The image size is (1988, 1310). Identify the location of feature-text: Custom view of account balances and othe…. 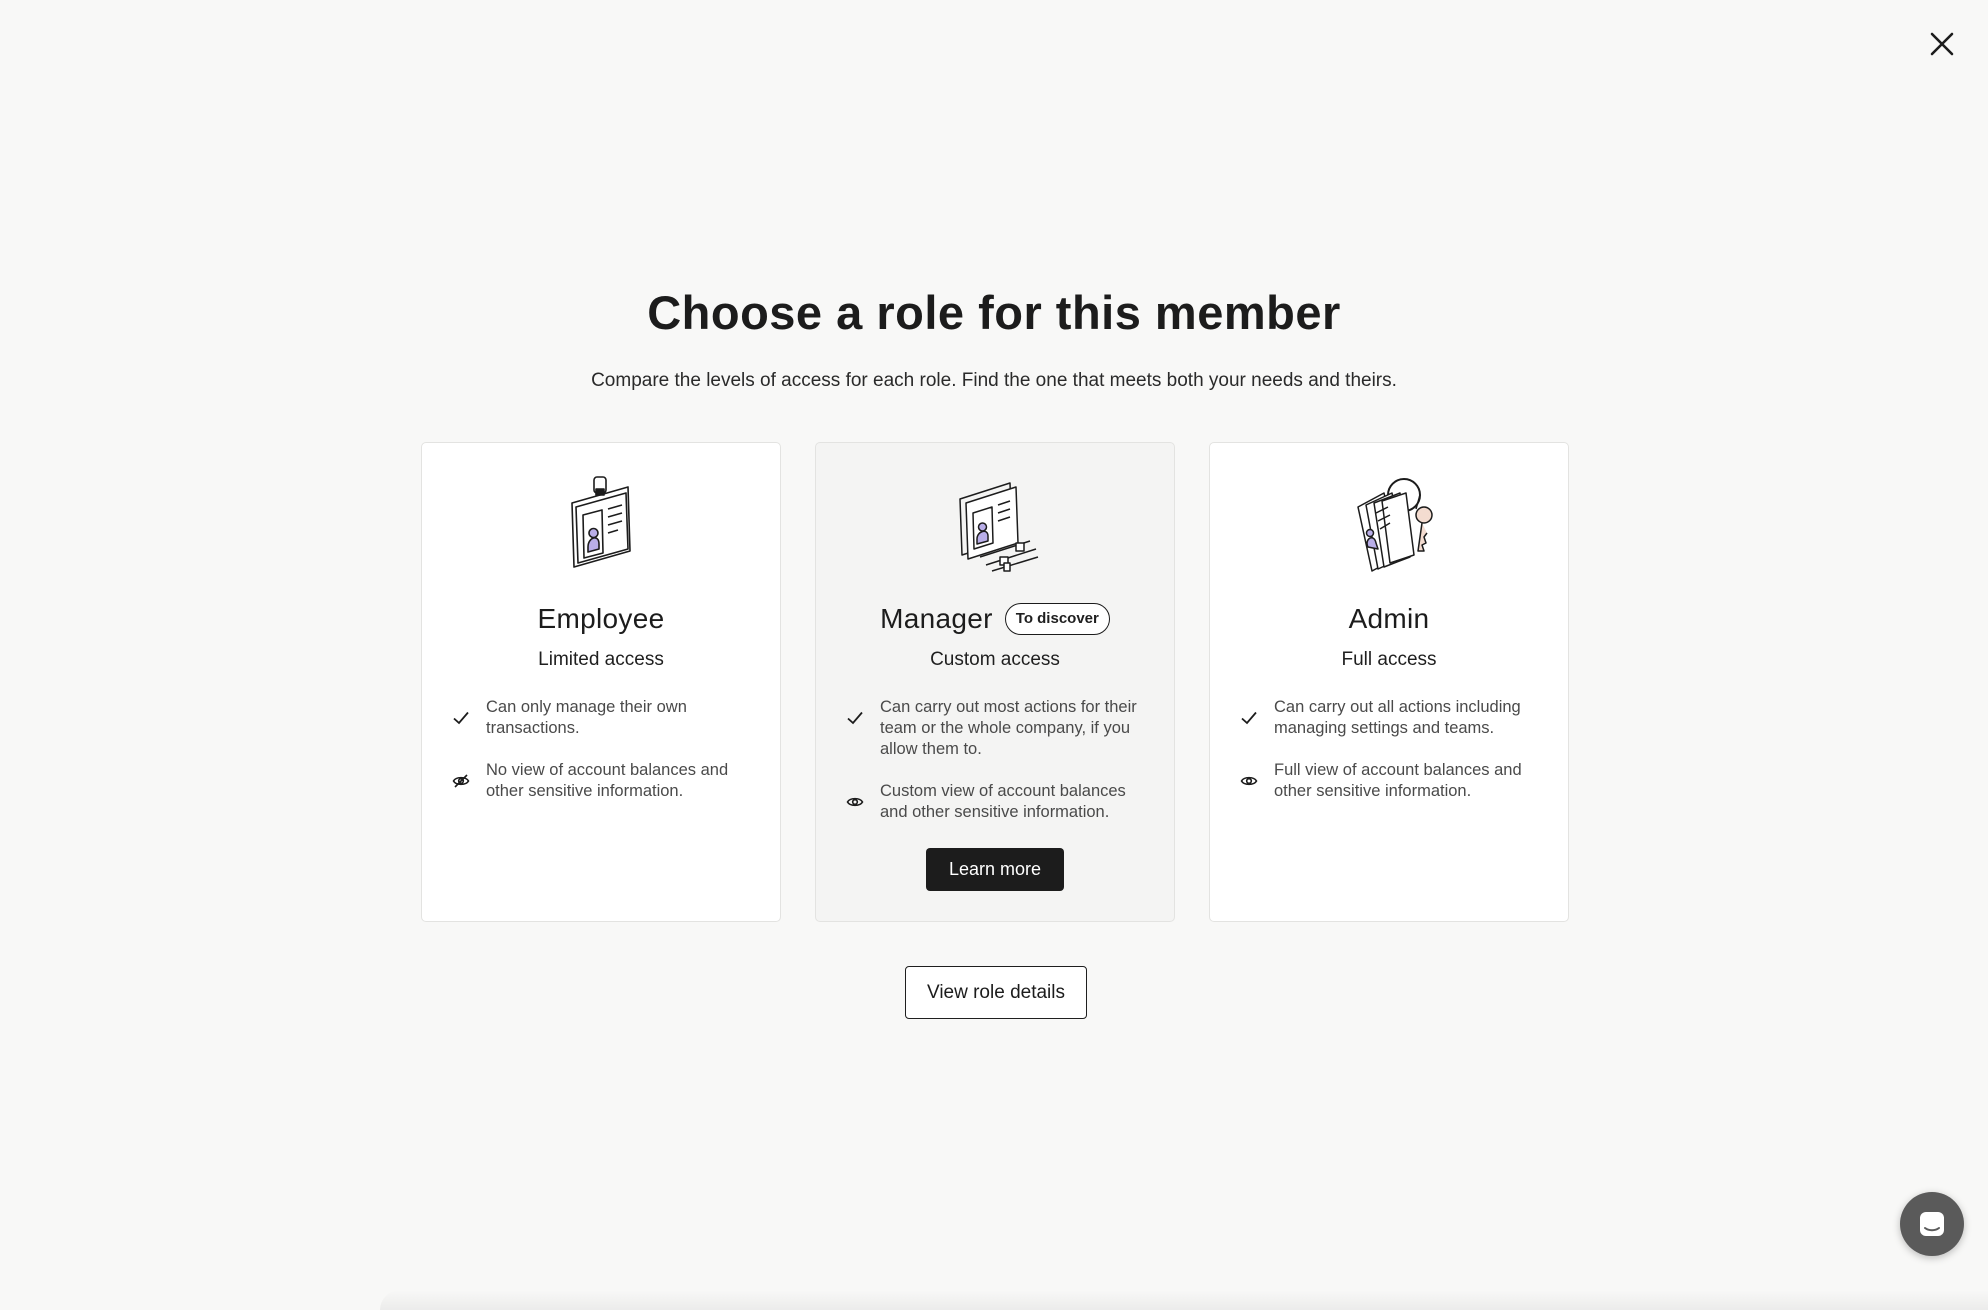
(1003, 801).